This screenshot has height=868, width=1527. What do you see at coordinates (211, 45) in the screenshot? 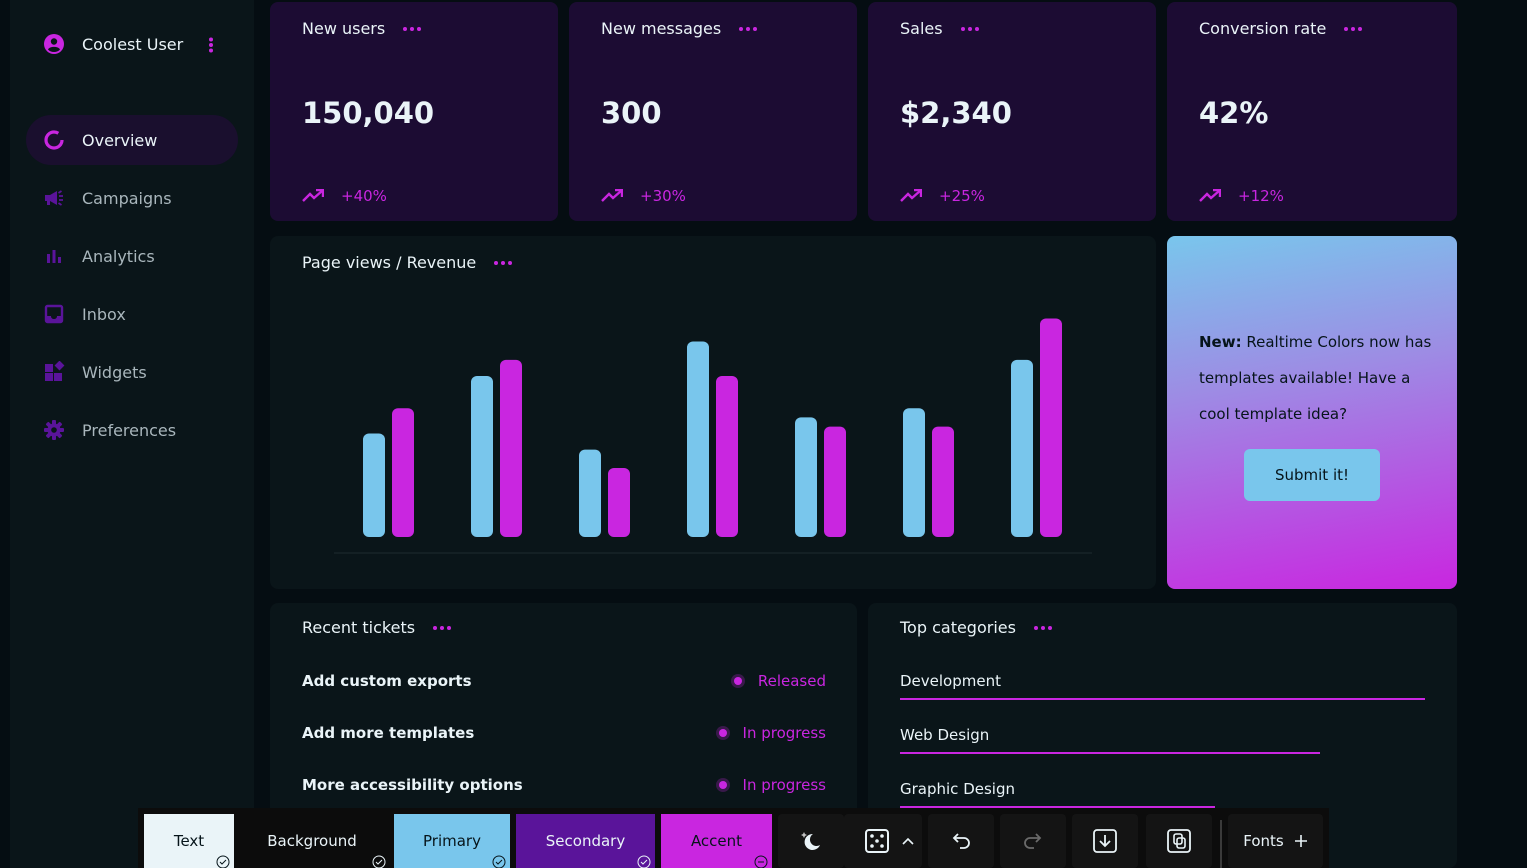
I see `more-vertical-icon` at bounding box center [211, 45].